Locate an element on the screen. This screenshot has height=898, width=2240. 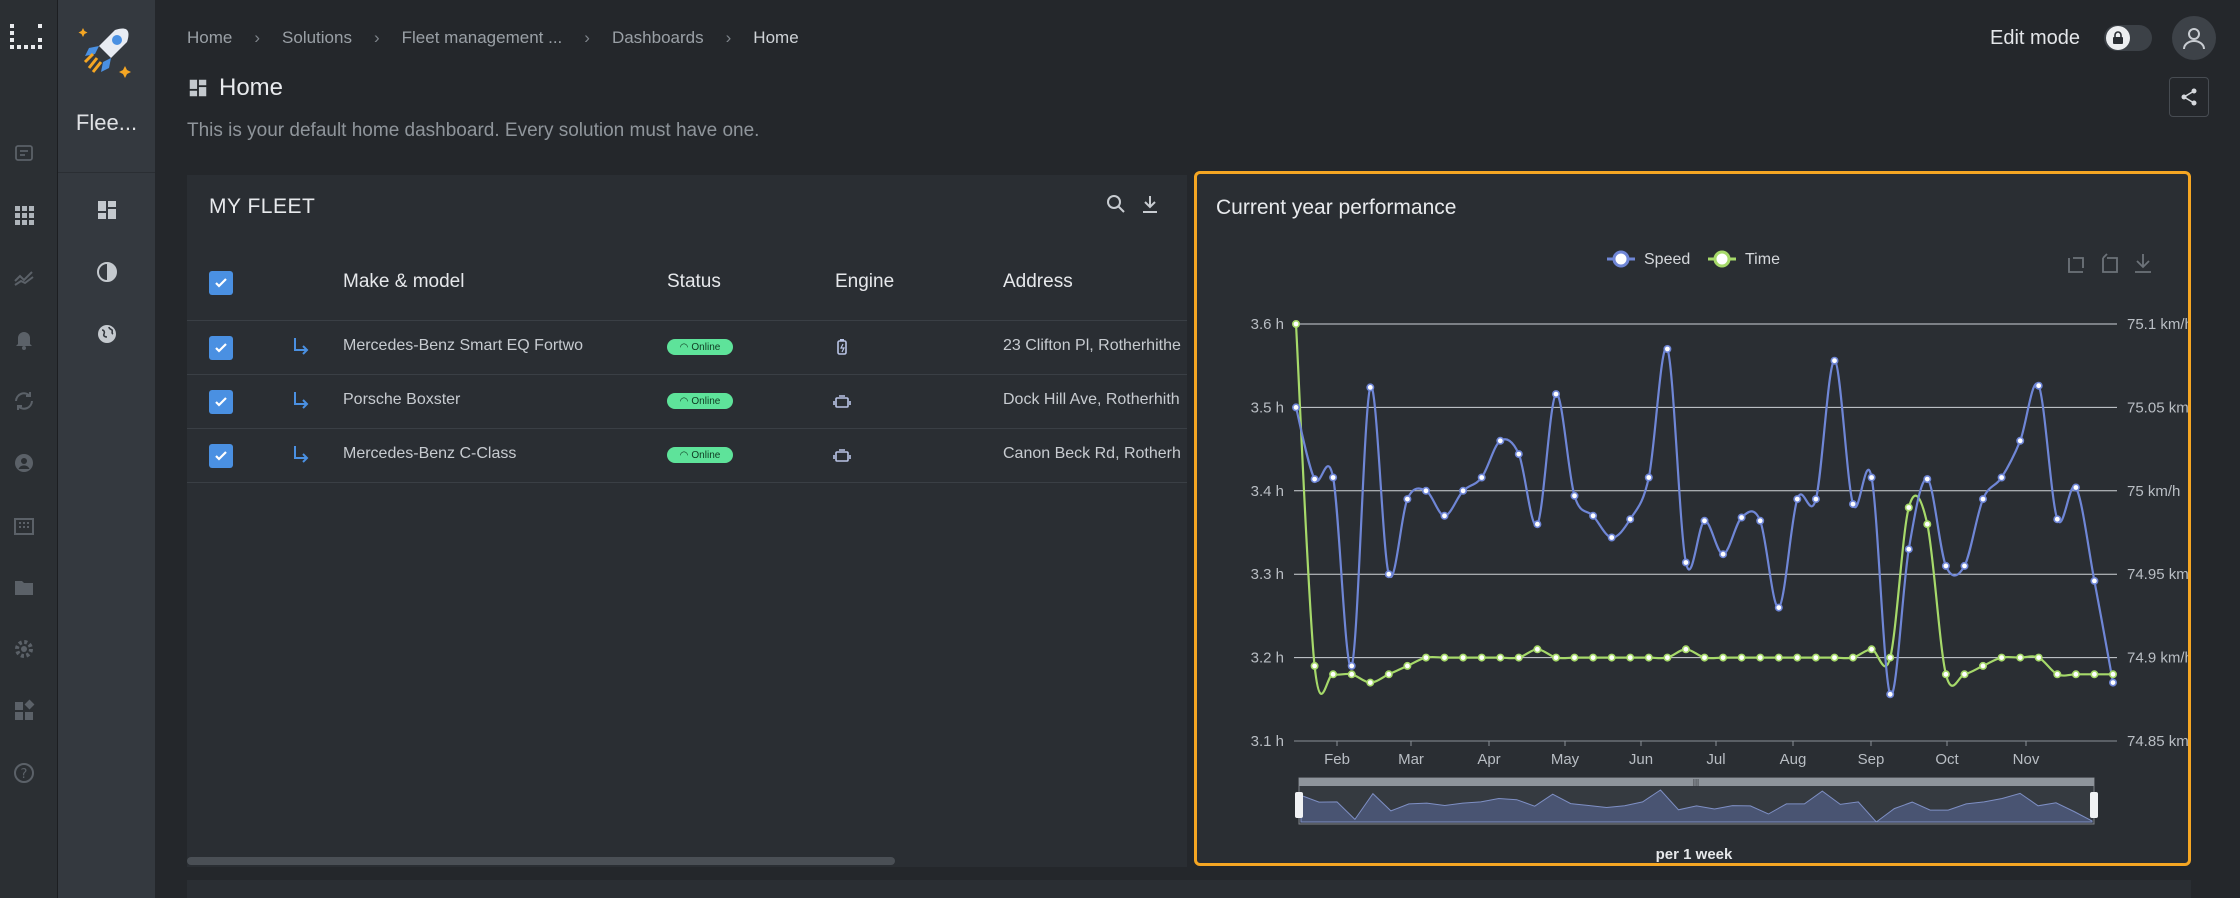
user-circle-icon is located at coordinates (24, 463).